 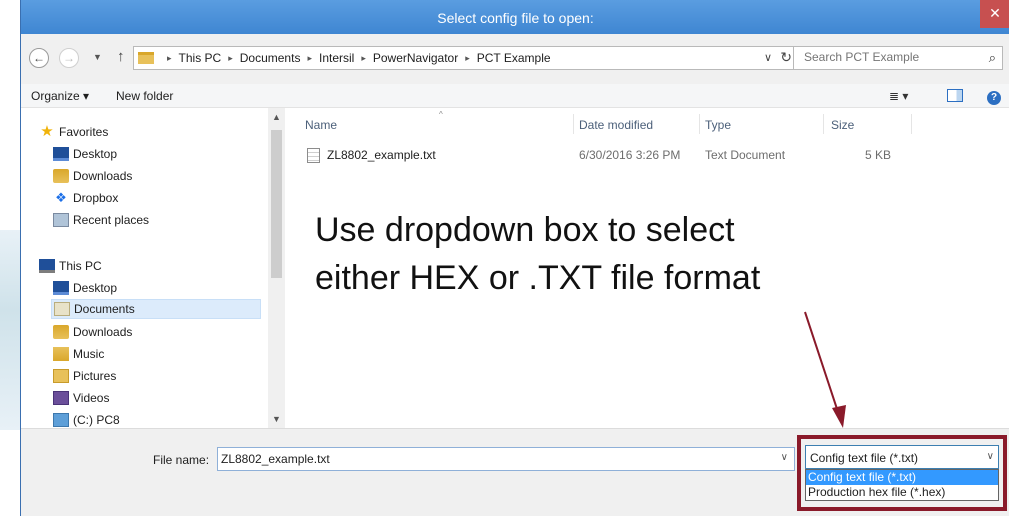 I want to click on file-type-option-txt: Config text file (*.txt), so click(x=902, y=477).